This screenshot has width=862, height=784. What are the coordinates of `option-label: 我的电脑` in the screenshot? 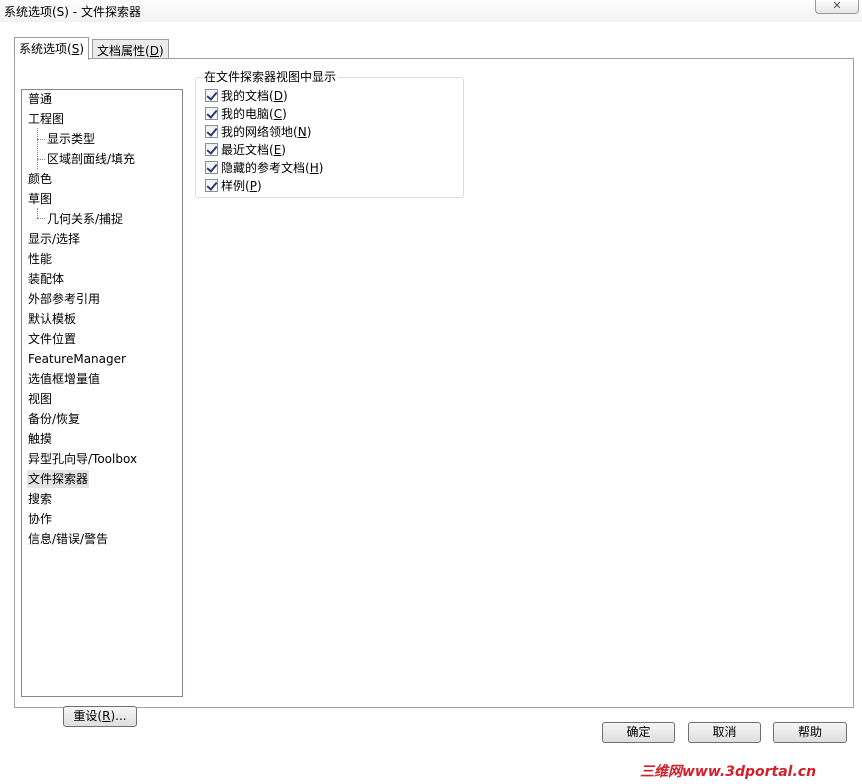 It's located at (245, 114).